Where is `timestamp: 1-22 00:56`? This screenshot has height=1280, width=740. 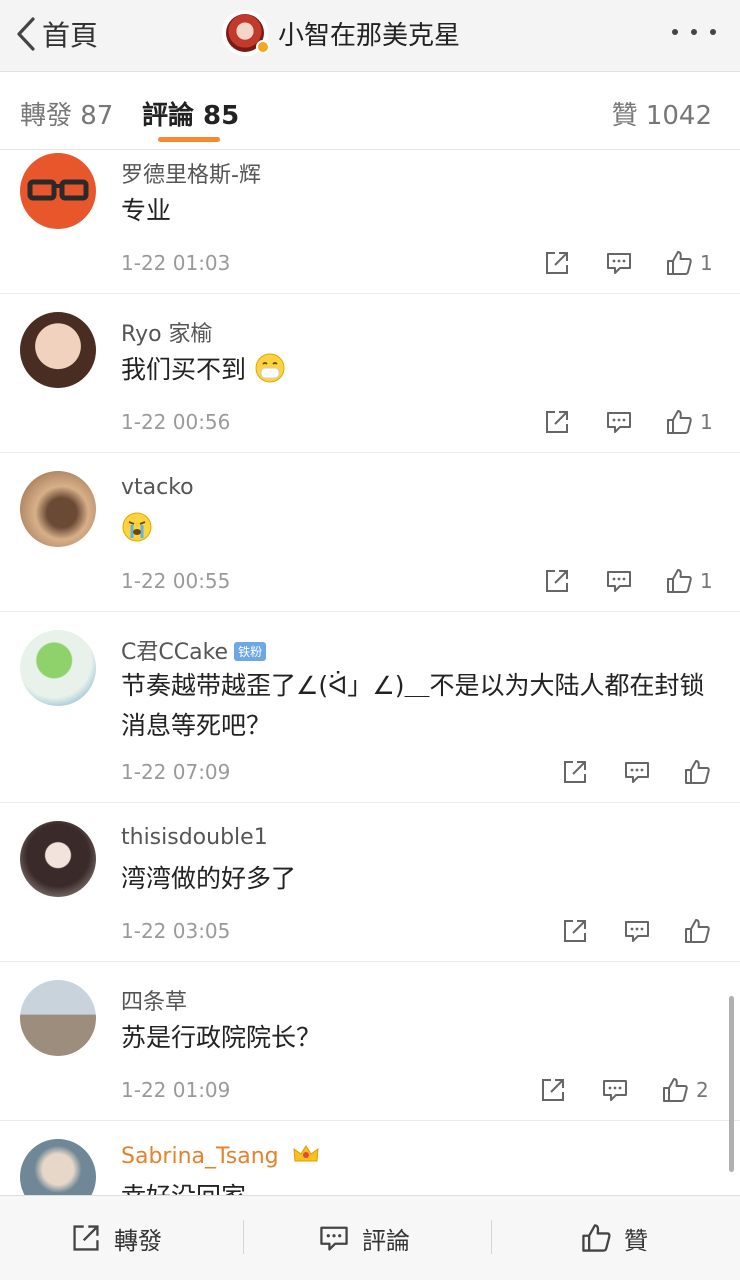 timestamp: 1-22 00:56 is located at coordinates (176, 422).